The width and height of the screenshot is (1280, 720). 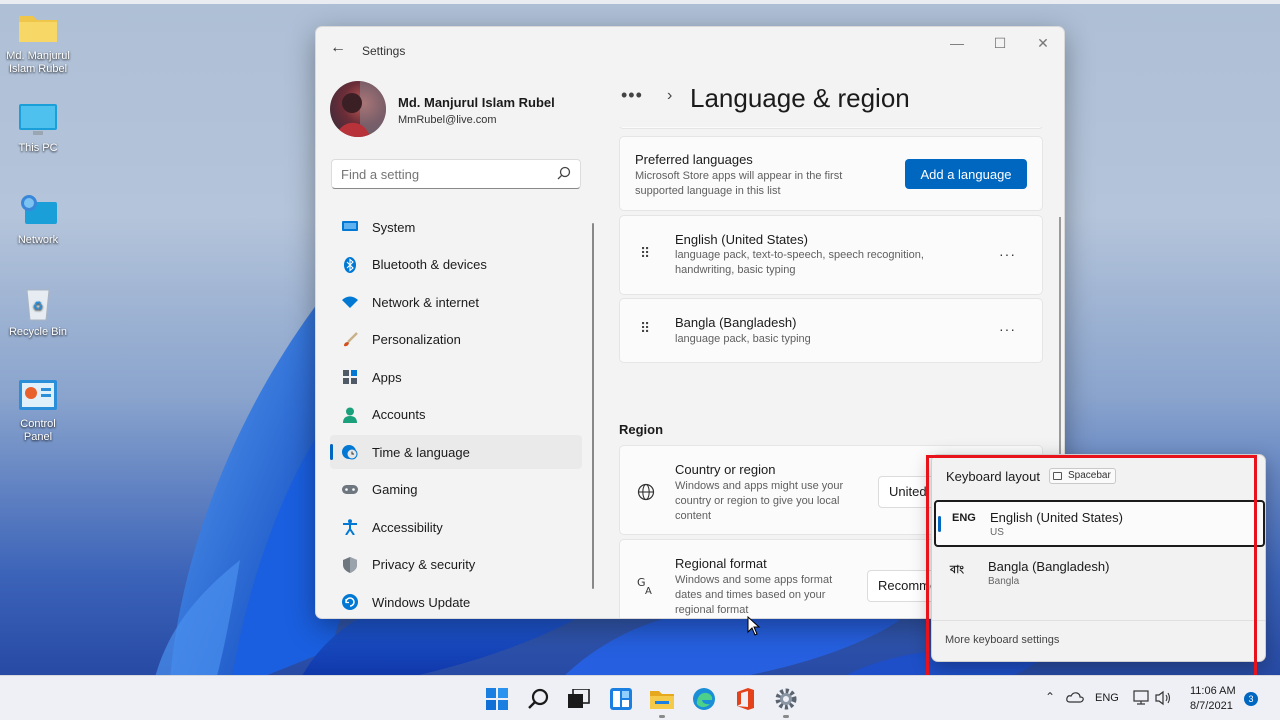 What do you see at coordinates (1089, 475) in the screenshot?
I see `shortcut-key: Spacebar` at bounding box center [1089, 475].